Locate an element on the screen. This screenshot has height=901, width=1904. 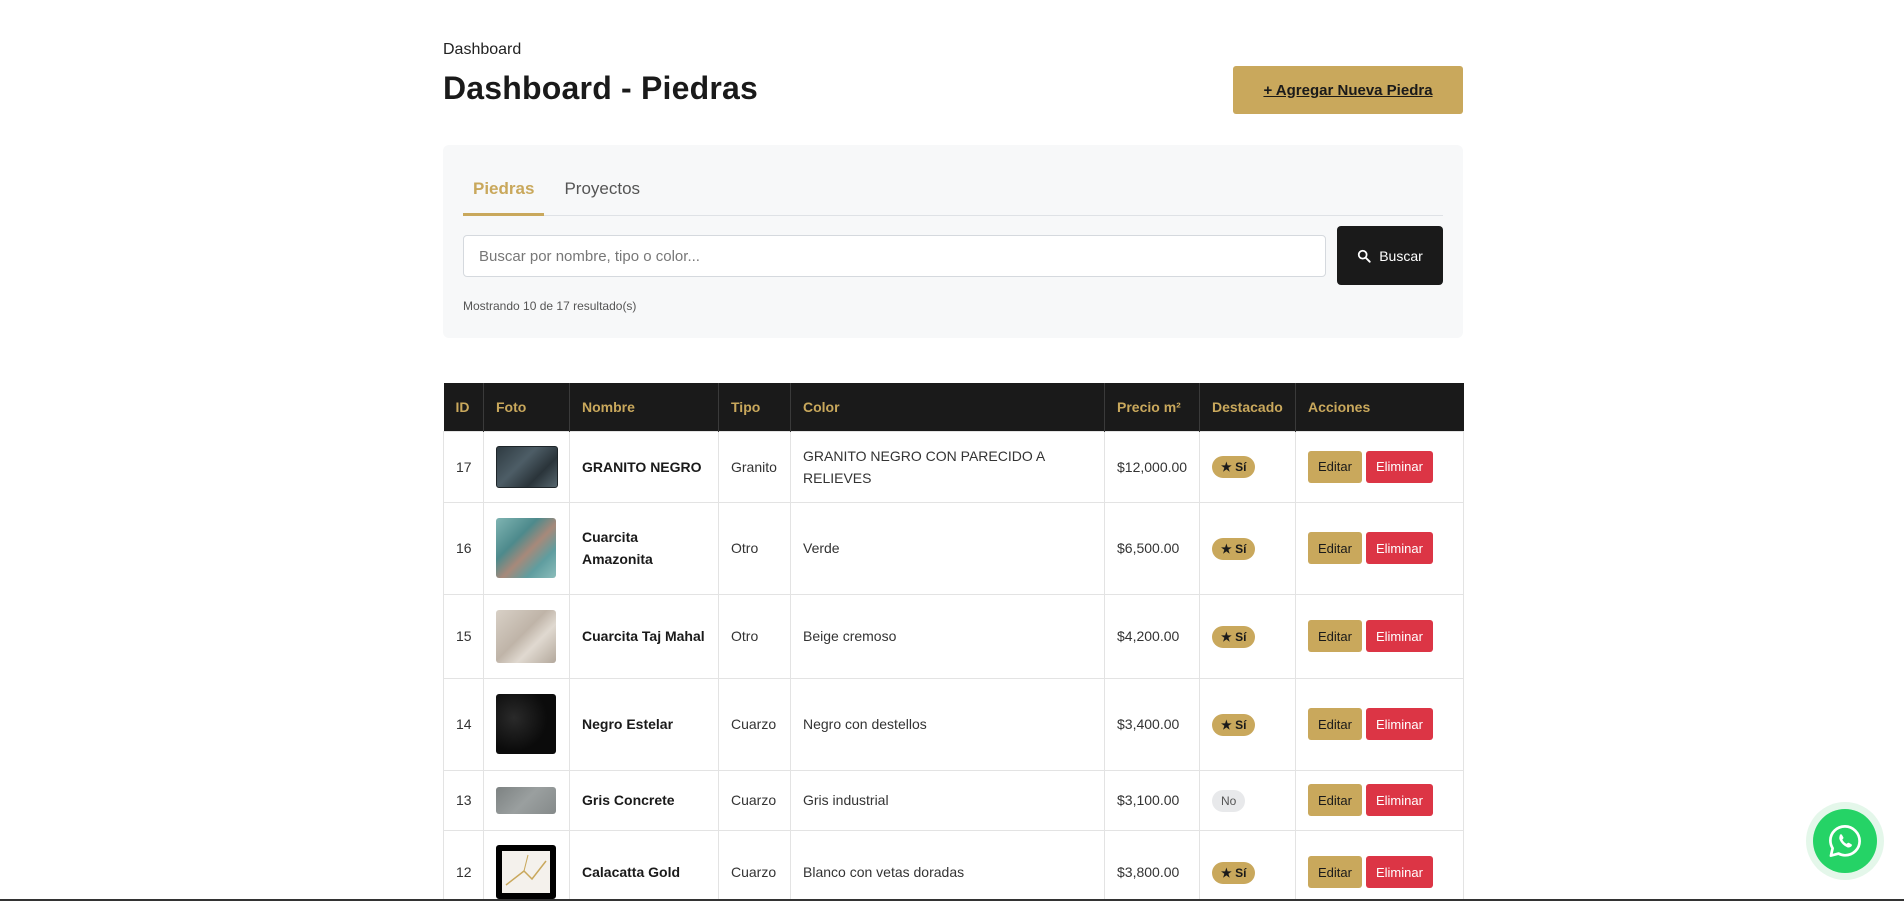
cell-color: Negro con destellos is located at coordinates (947, 724).